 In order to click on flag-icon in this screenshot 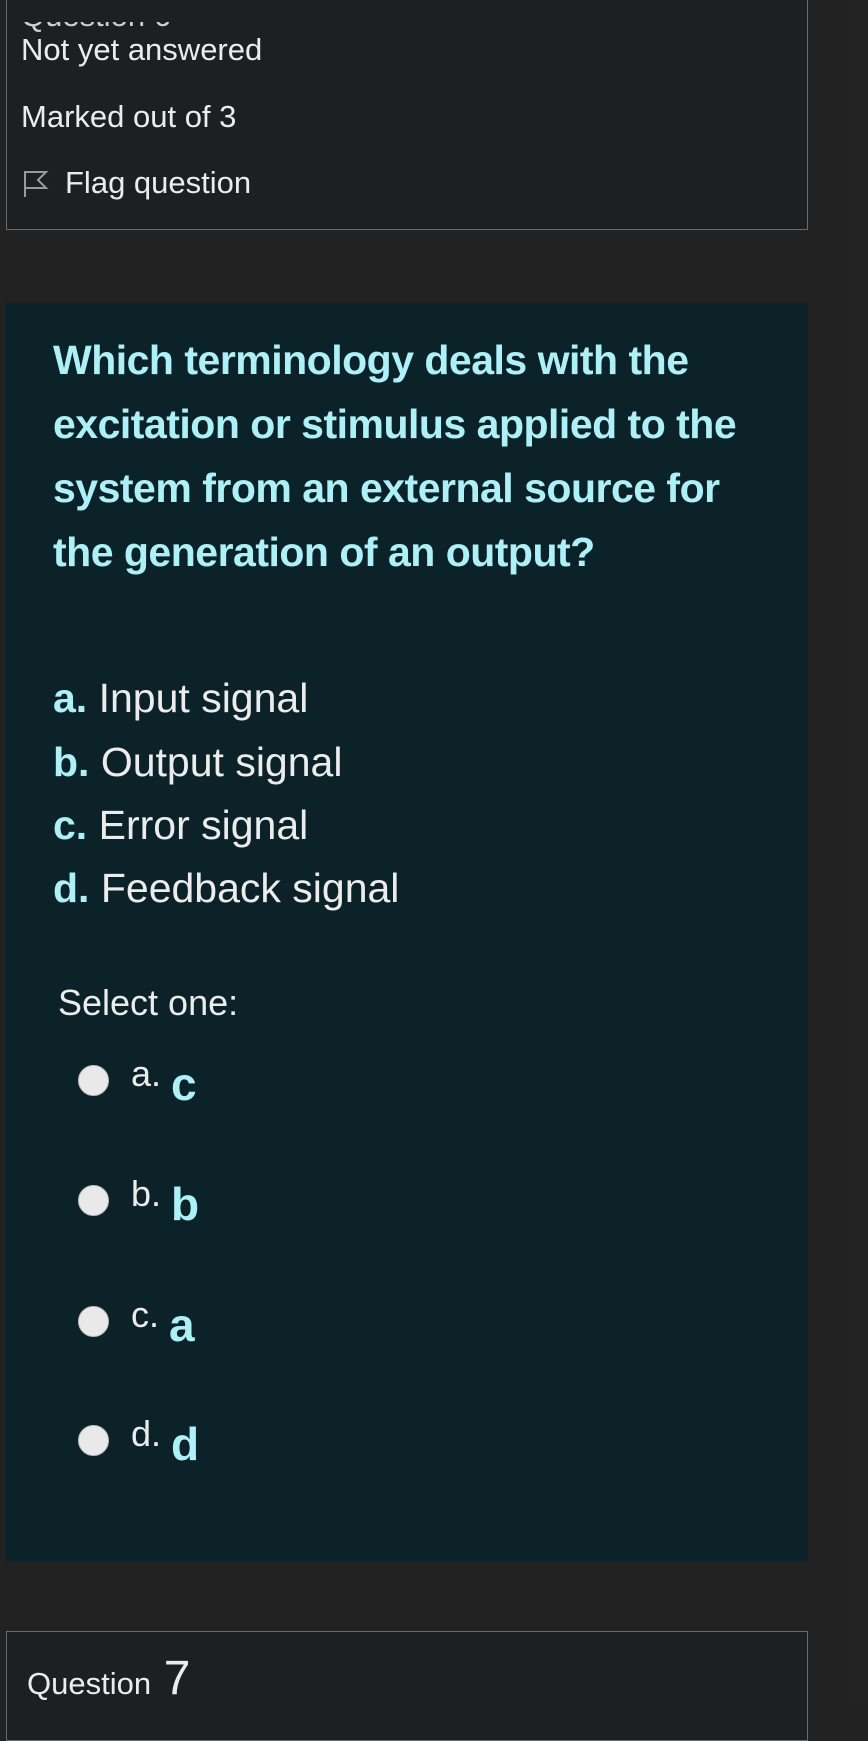, I will do `click(36, 184)`.